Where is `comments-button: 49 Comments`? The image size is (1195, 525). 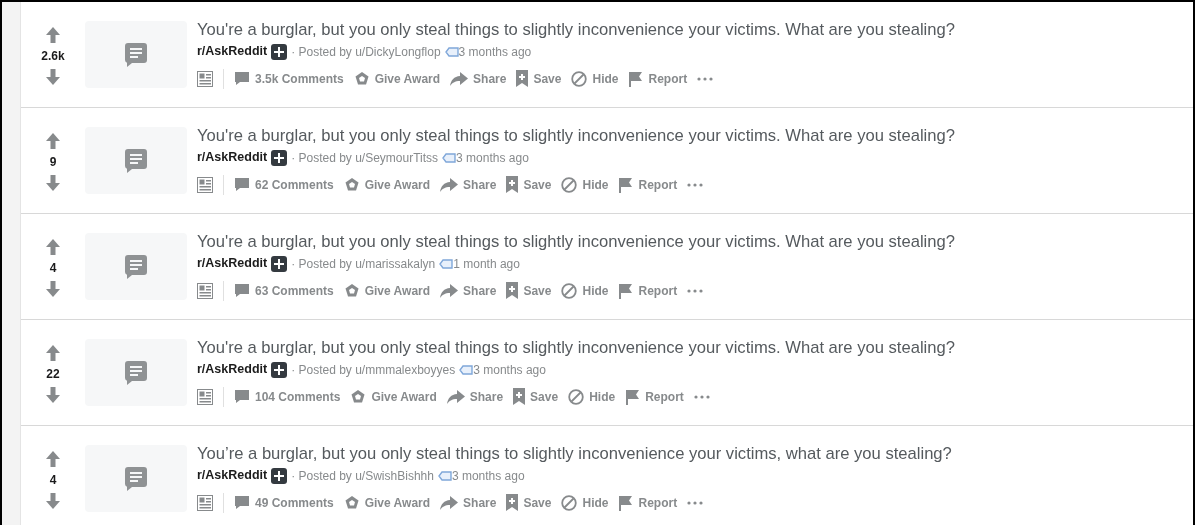 comments-button: 49 Comments is located at coordinates (284, 502).